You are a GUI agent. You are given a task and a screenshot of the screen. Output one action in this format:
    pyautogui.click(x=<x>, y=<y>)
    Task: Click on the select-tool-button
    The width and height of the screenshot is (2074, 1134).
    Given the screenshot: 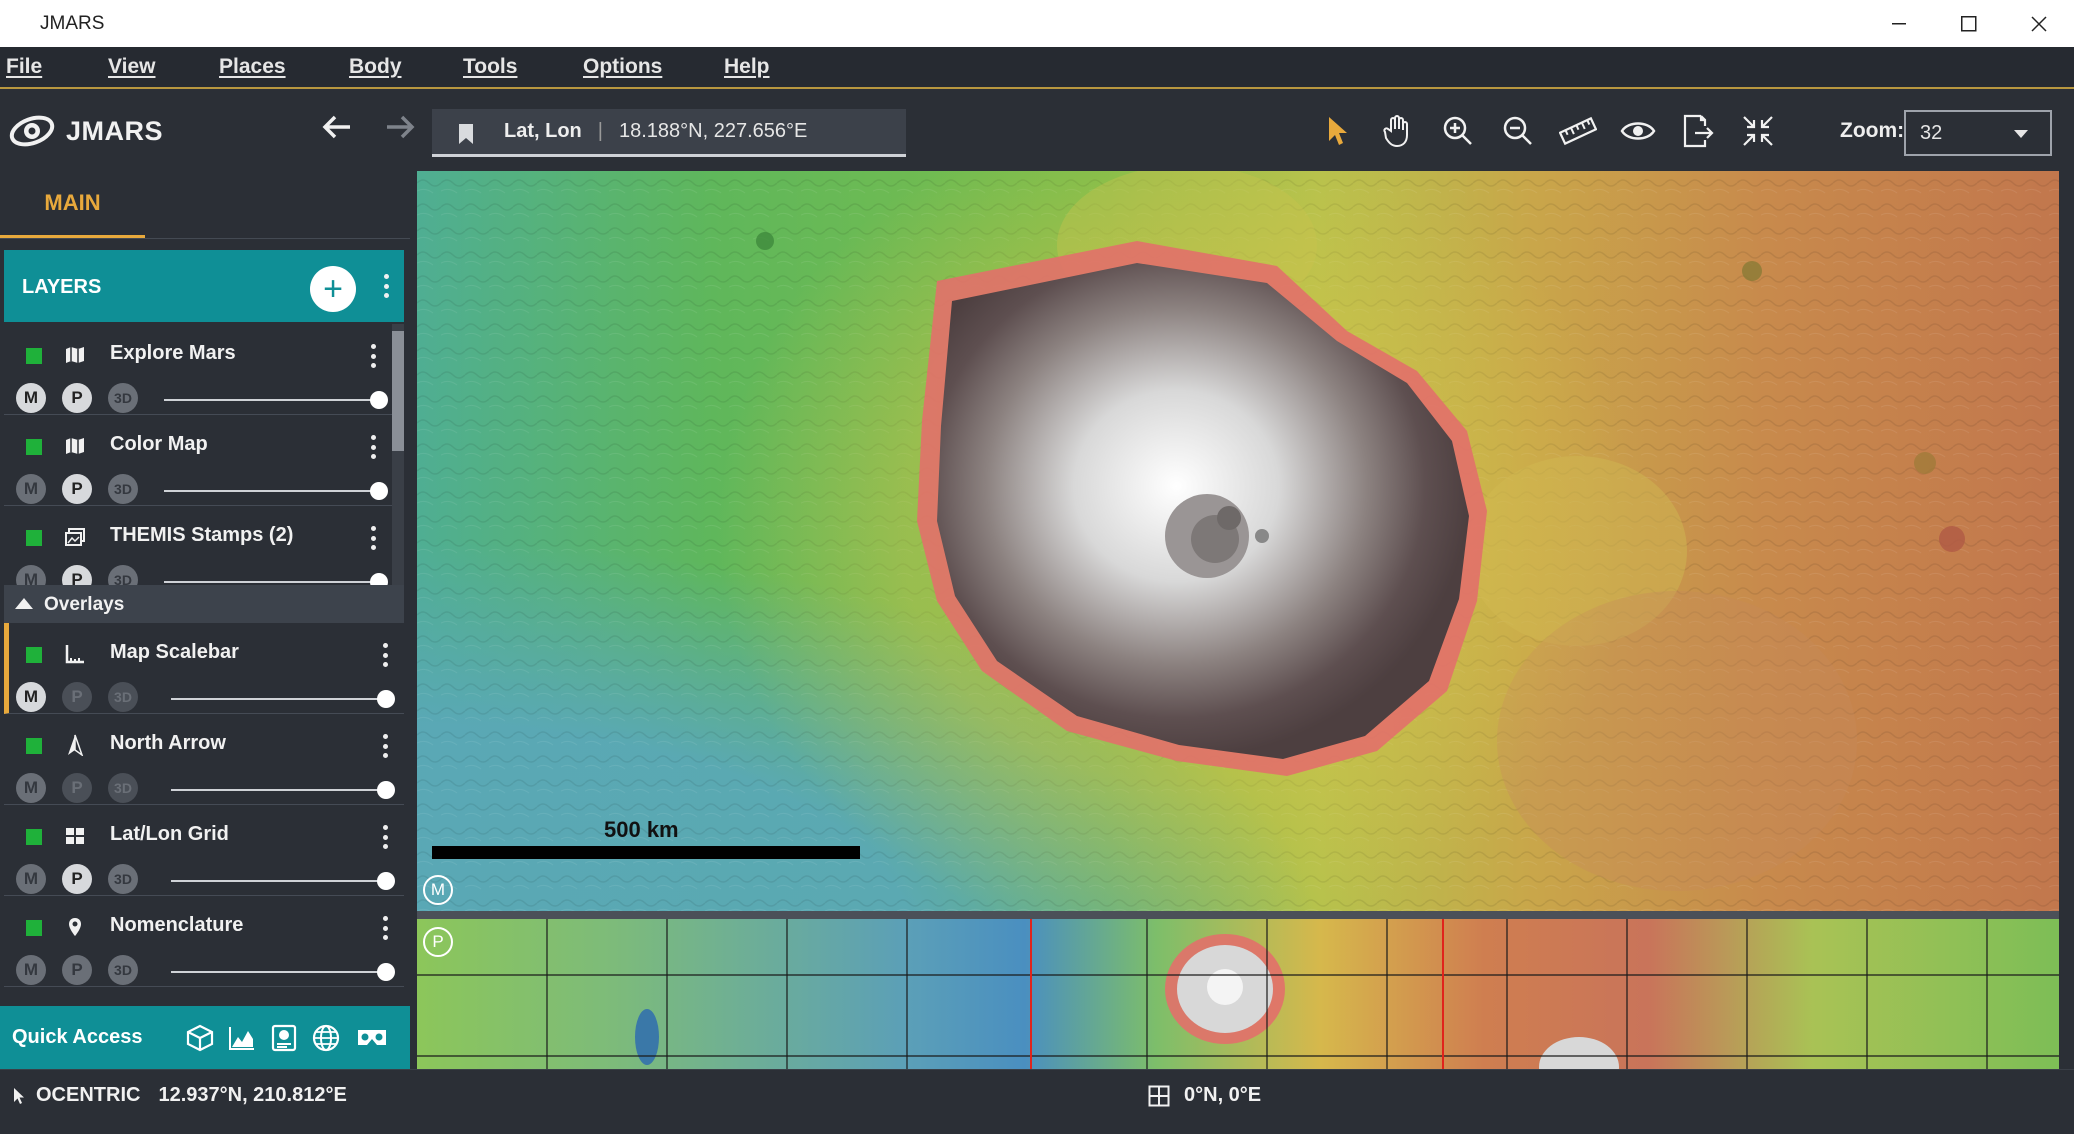 What is the action you would take?
    pyautogui.click(x=1338, y=131)
    